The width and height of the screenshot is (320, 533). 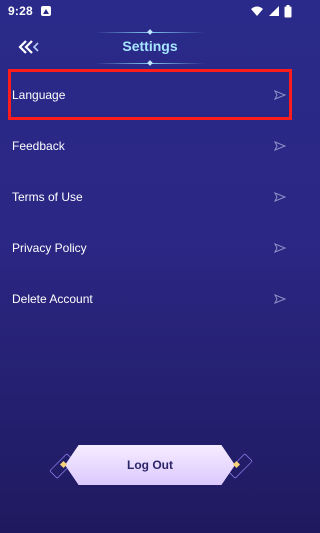 What do you see at coordinates (38, 145) in the screenshot?
I see `menu-item-label: Feedback` at bounding box center [38, 145].